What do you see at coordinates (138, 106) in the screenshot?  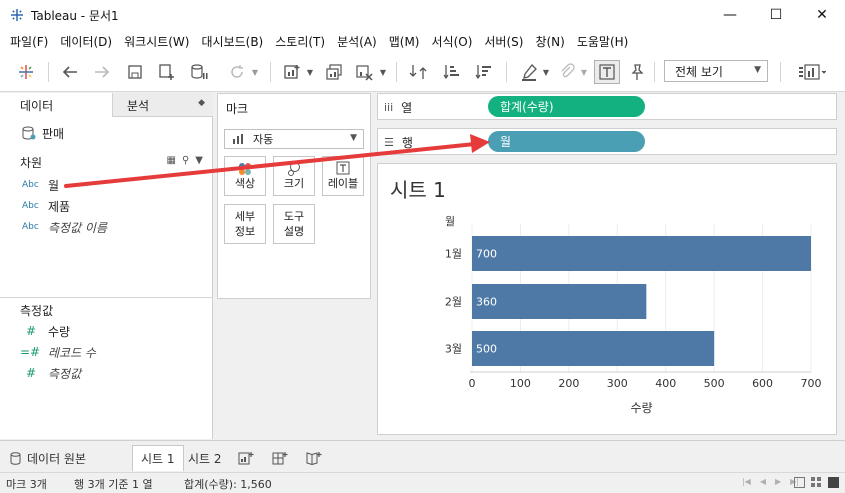 I see `tab-analysis-label: 분석` at bounding box center [138, 106].